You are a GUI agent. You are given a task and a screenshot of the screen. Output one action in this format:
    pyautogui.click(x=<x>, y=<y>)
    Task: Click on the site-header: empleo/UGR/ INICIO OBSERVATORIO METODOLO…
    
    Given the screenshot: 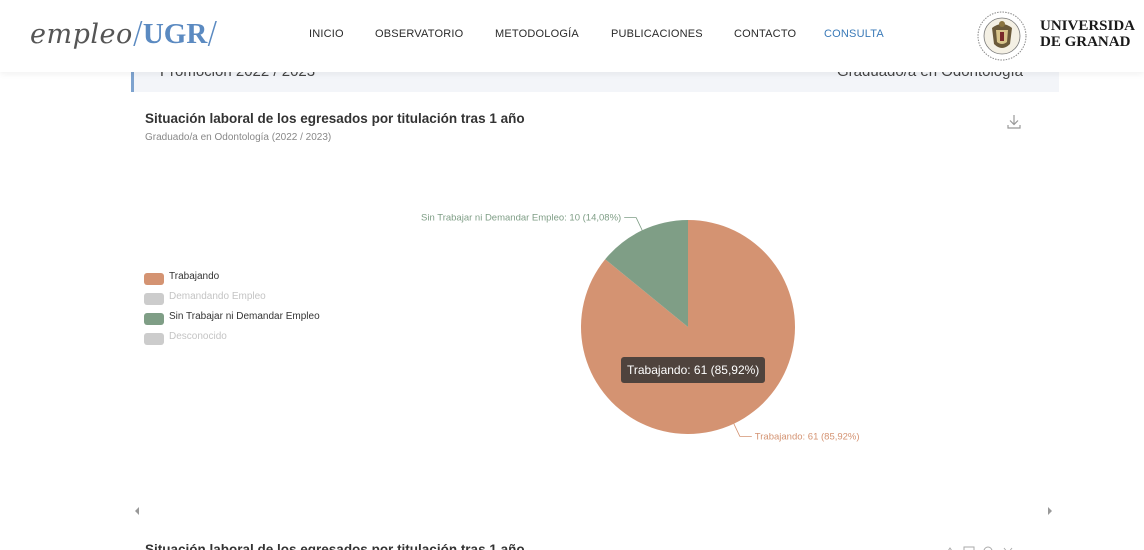 What is the action you would take?
    pyautogui.click(x=572, y=36)
    